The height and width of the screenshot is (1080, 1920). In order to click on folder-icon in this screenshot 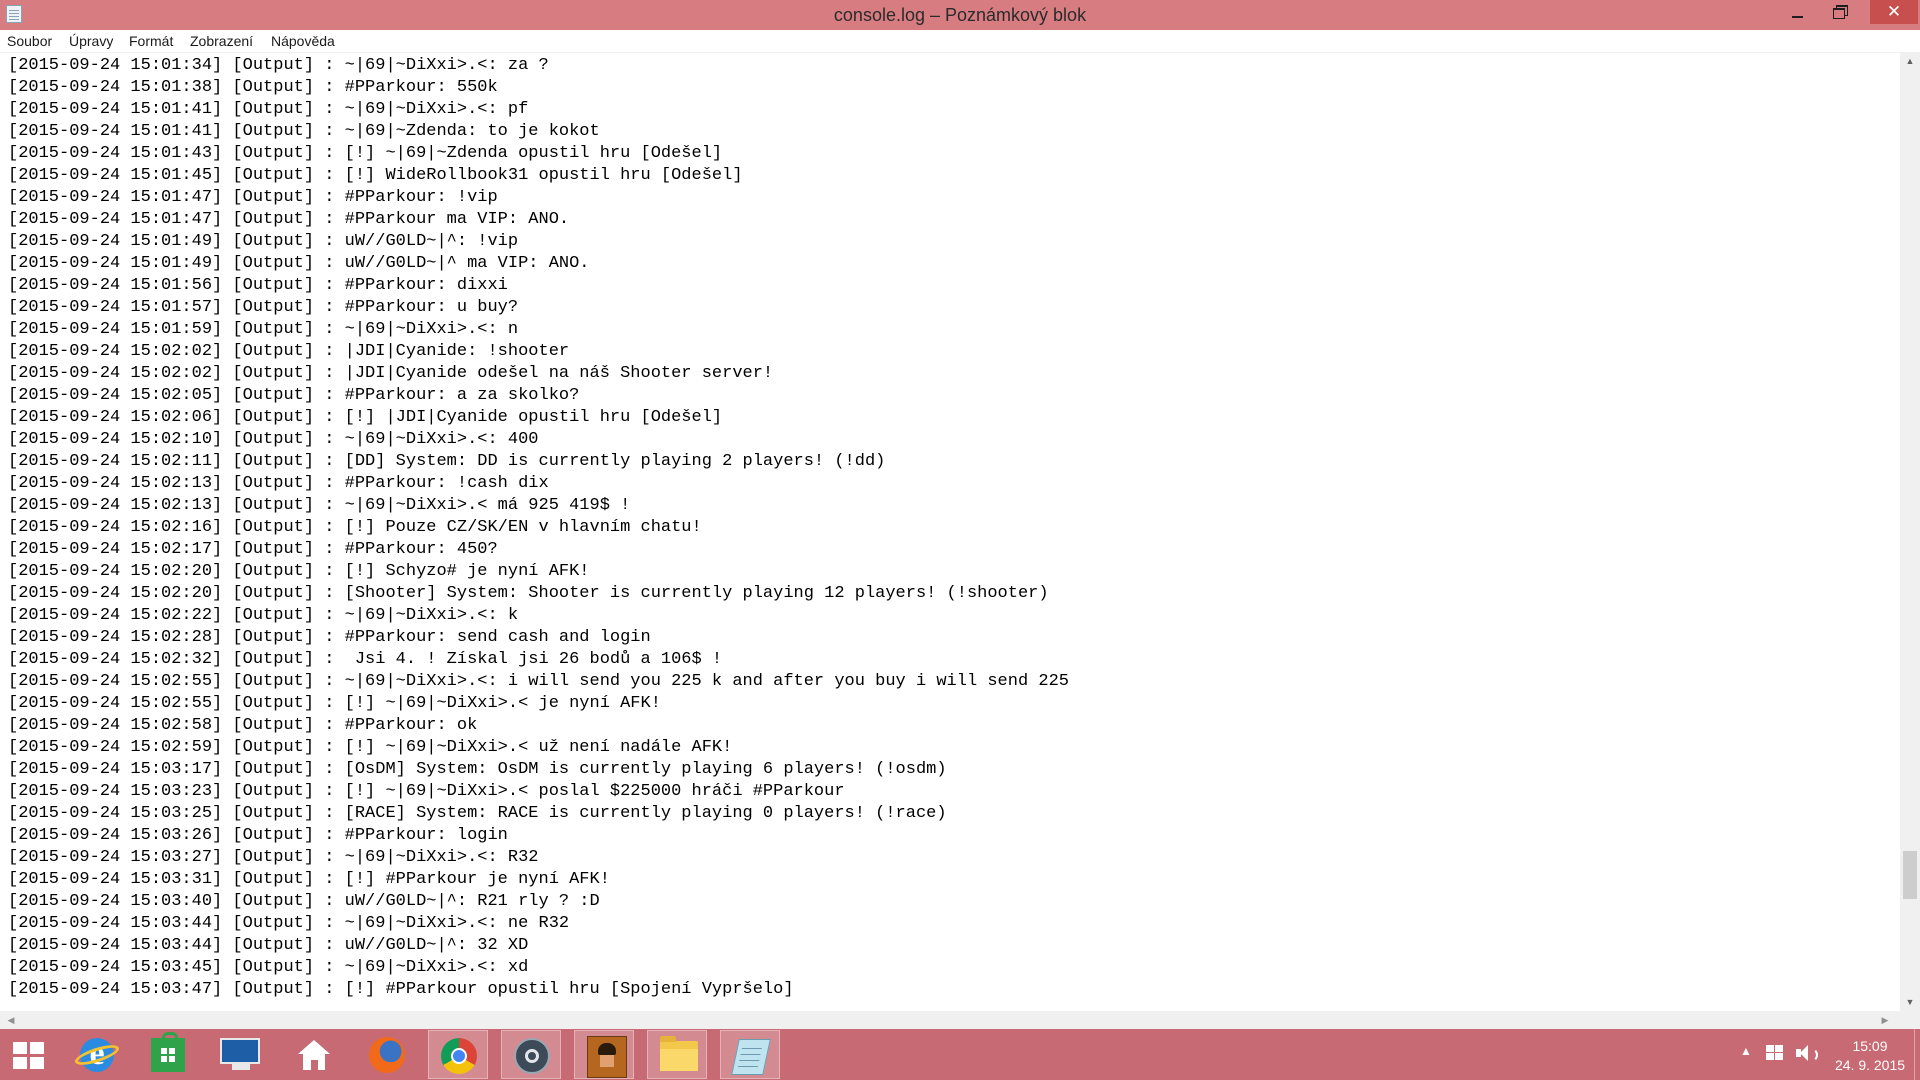, I will do `click(679, 1053)`.